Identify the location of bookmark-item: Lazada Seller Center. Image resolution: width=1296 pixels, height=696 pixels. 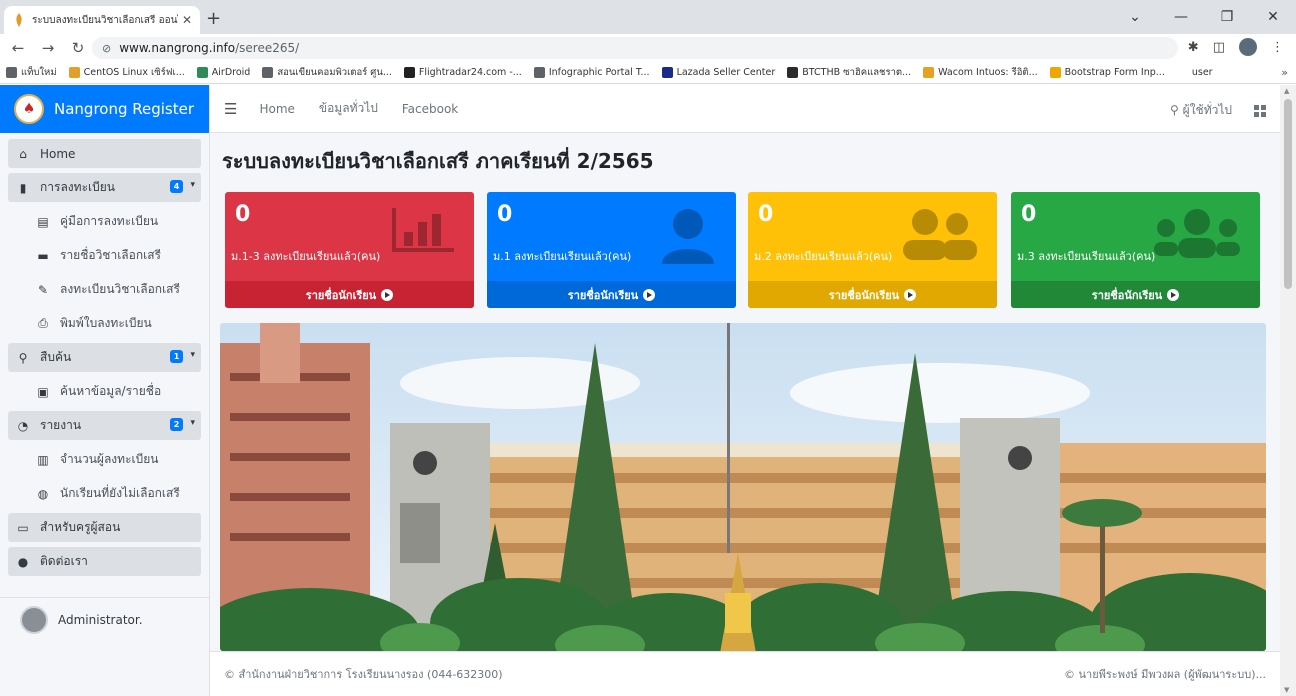
(718, 72).